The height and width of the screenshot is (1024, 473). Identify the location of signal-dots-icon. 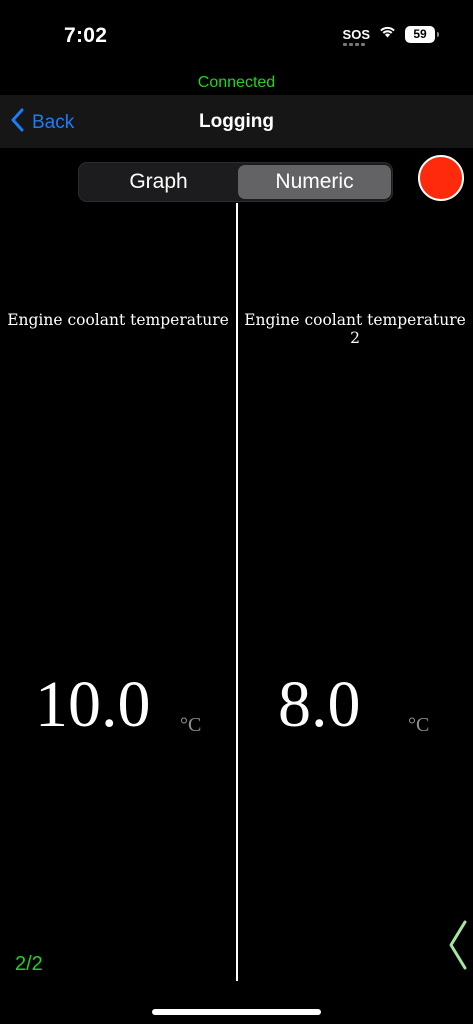
(354, 44).